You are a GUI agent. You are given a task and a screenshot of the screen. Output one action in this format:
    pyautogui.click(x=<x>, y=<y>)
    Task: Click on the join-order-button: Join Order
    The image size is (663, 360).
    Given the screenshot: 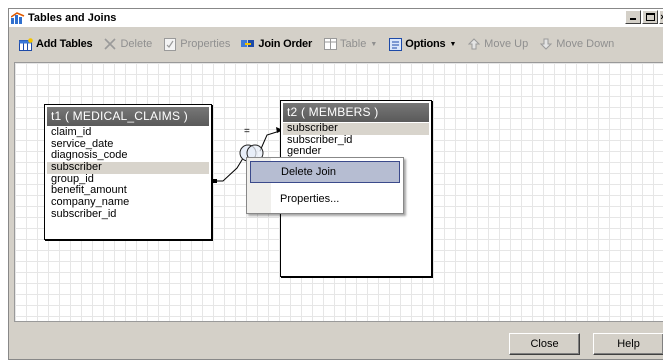 What is the action you would take?
    pyautogui.click(x=276, y=44)
    